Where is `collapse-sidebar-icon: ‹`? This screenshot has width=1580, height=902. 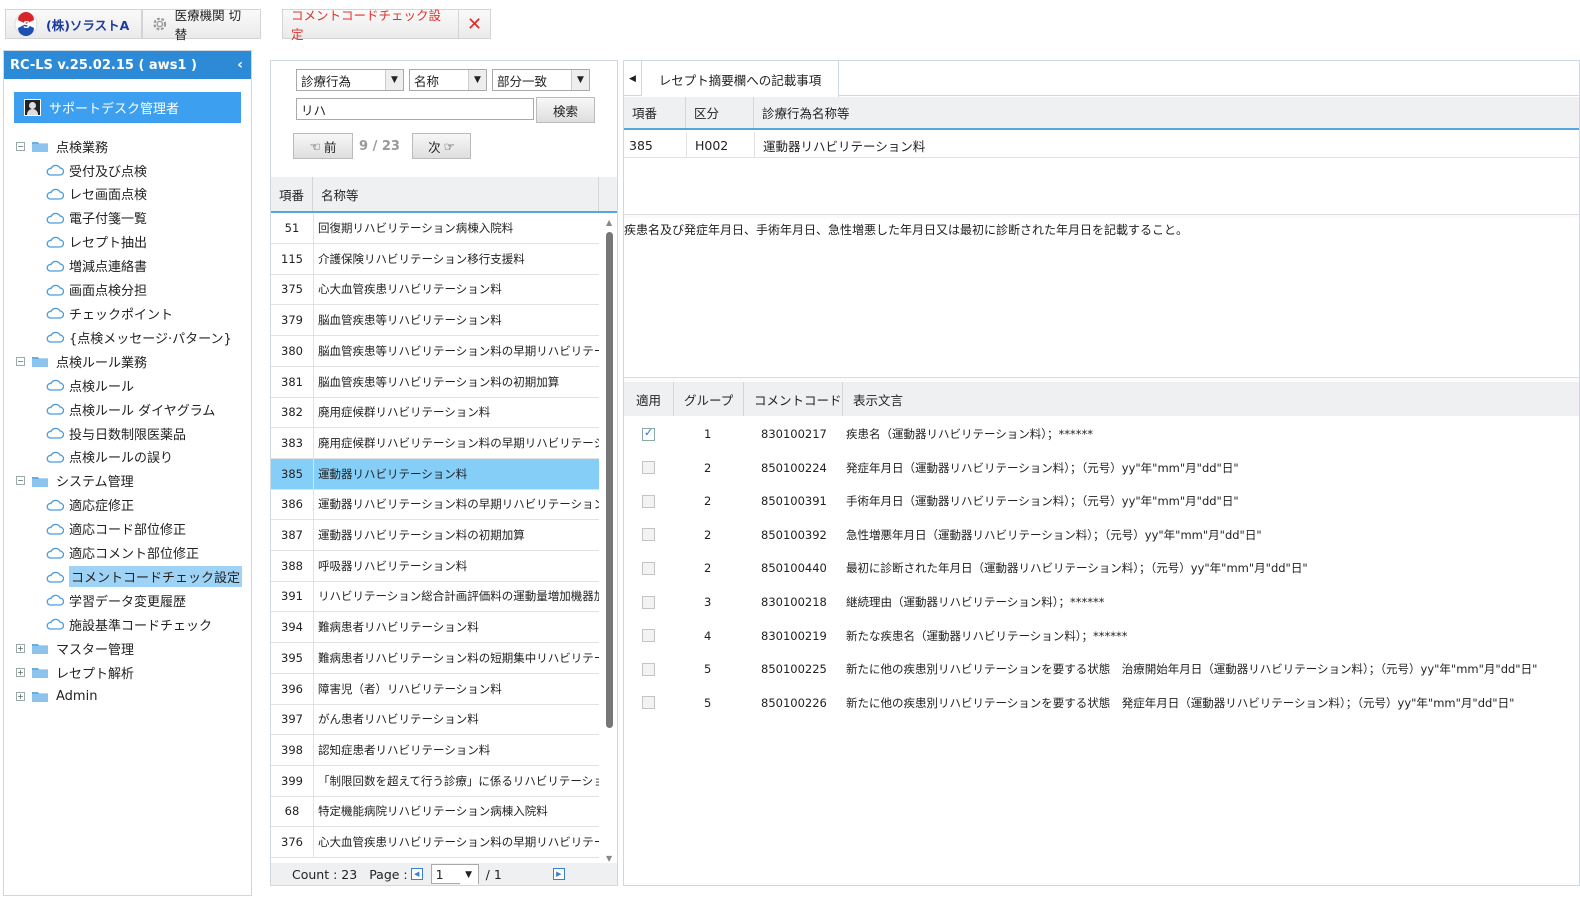 collapse-sidebar-icon: ‹ is located at coordinates (240, 65).